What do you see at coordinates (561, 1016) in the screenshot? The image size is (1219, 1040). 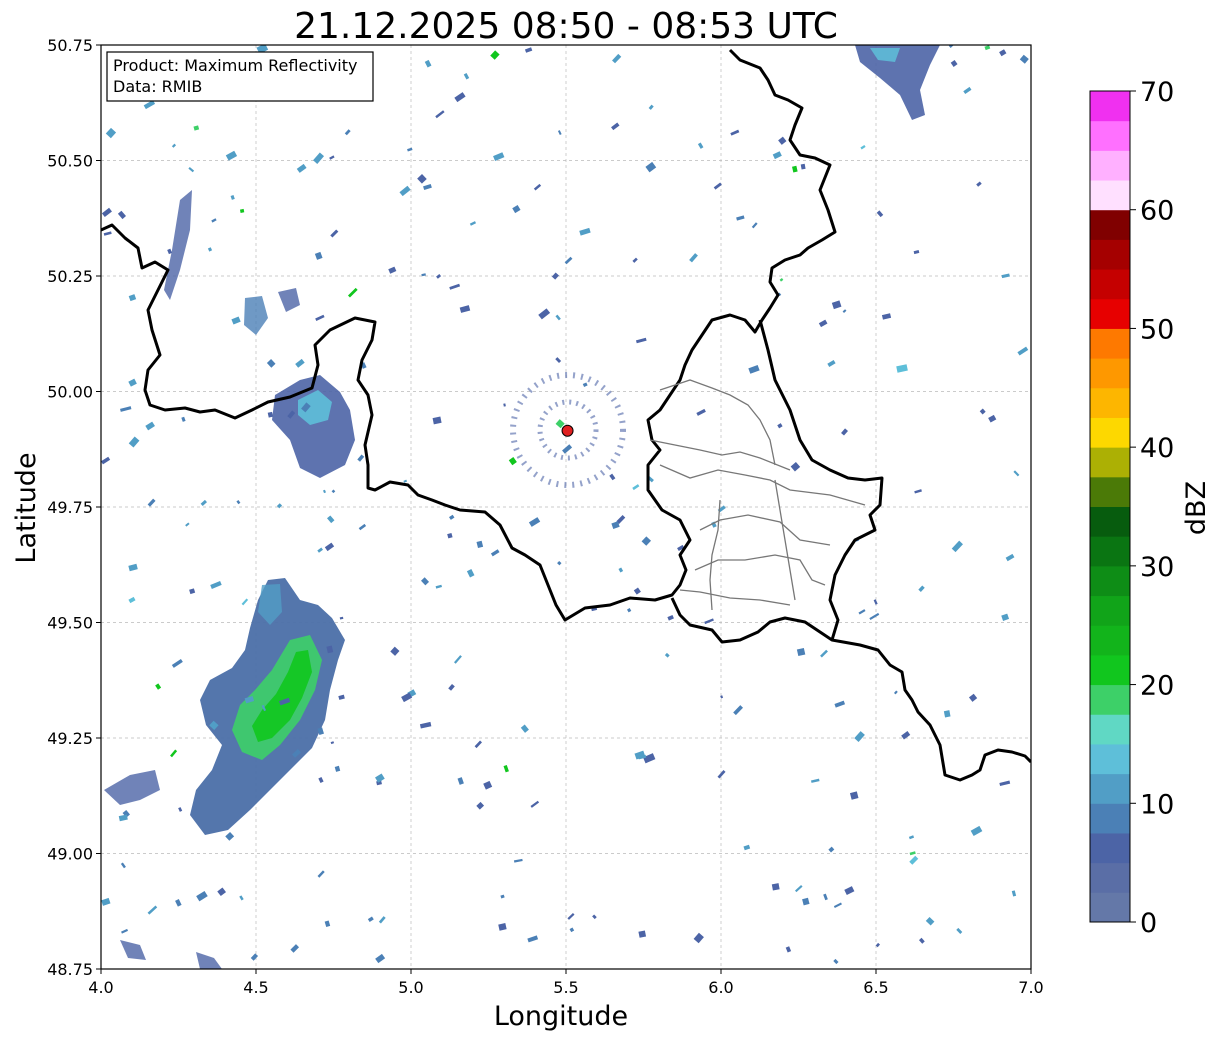 I see `x-axis-label: Longitude` at bounding box center [561, 1016].